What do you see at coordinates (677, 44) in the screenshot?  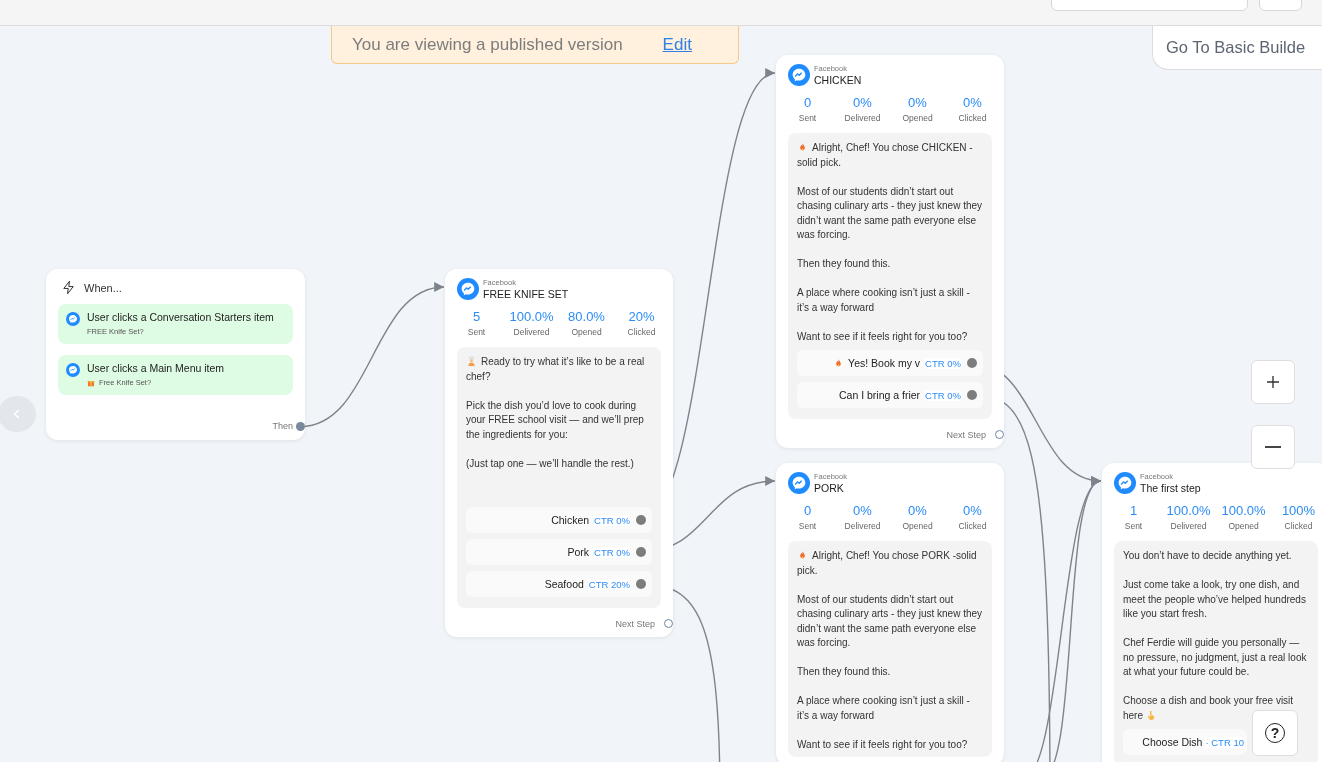 I see `edit-link: Edit` at bounding box center [677, 44].